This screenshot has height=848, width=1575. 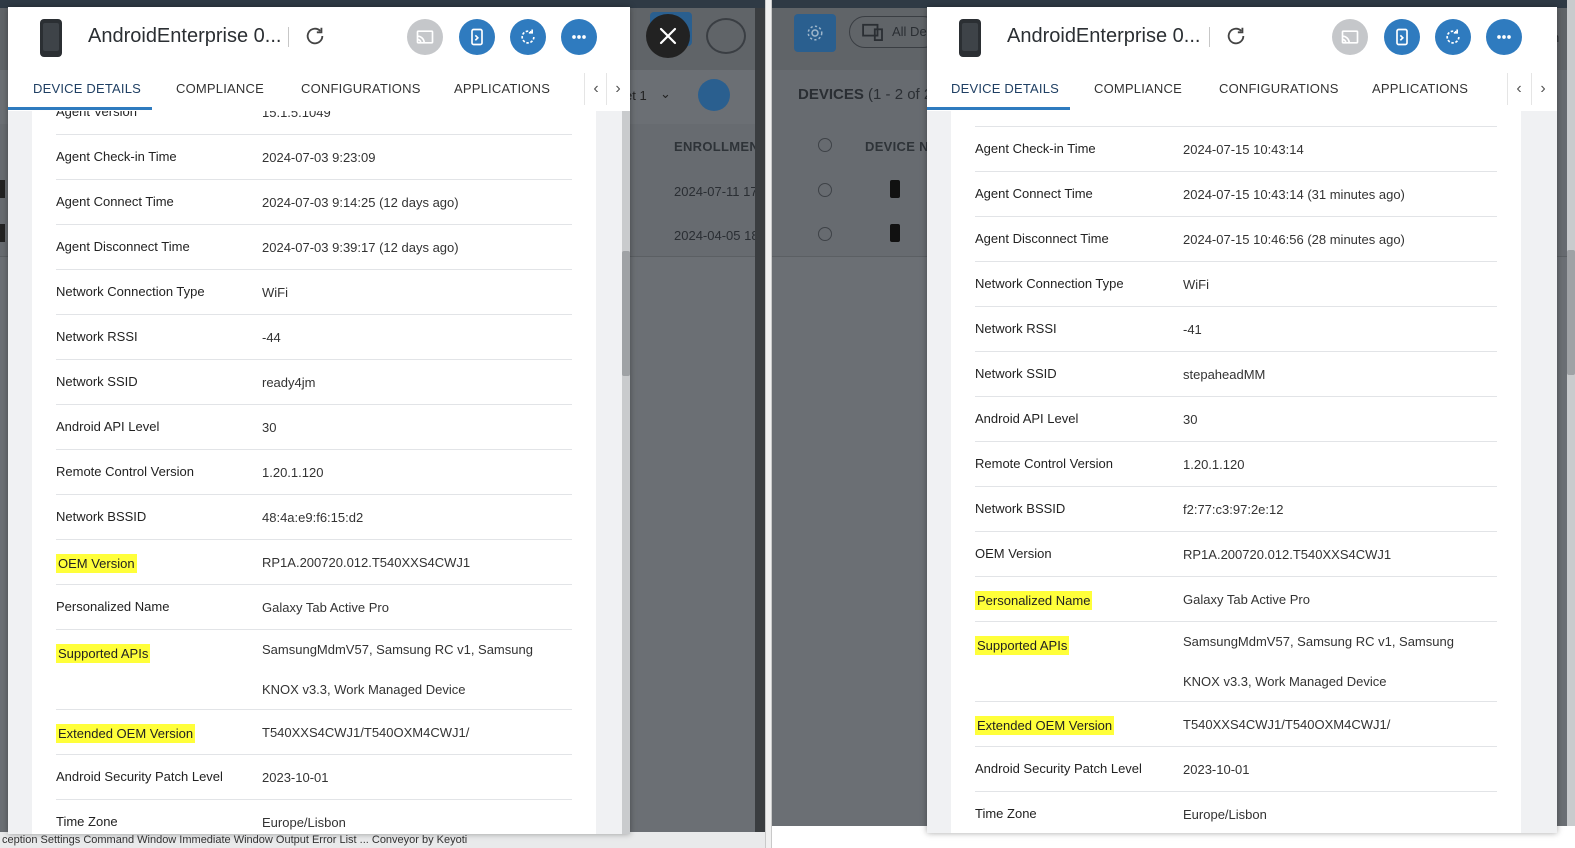 What do you see at coordinates (665, 94) in the screenshot?
I see `chevron-down-icon: ⌄` at bounding box center [665, 94].